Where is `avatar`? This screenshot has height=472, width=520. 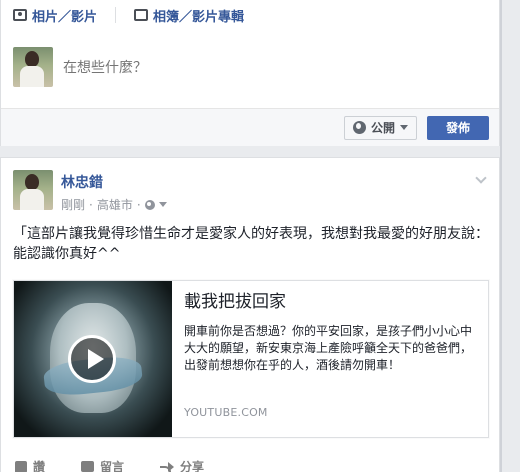 avatar is located at coordinates (33, 67).